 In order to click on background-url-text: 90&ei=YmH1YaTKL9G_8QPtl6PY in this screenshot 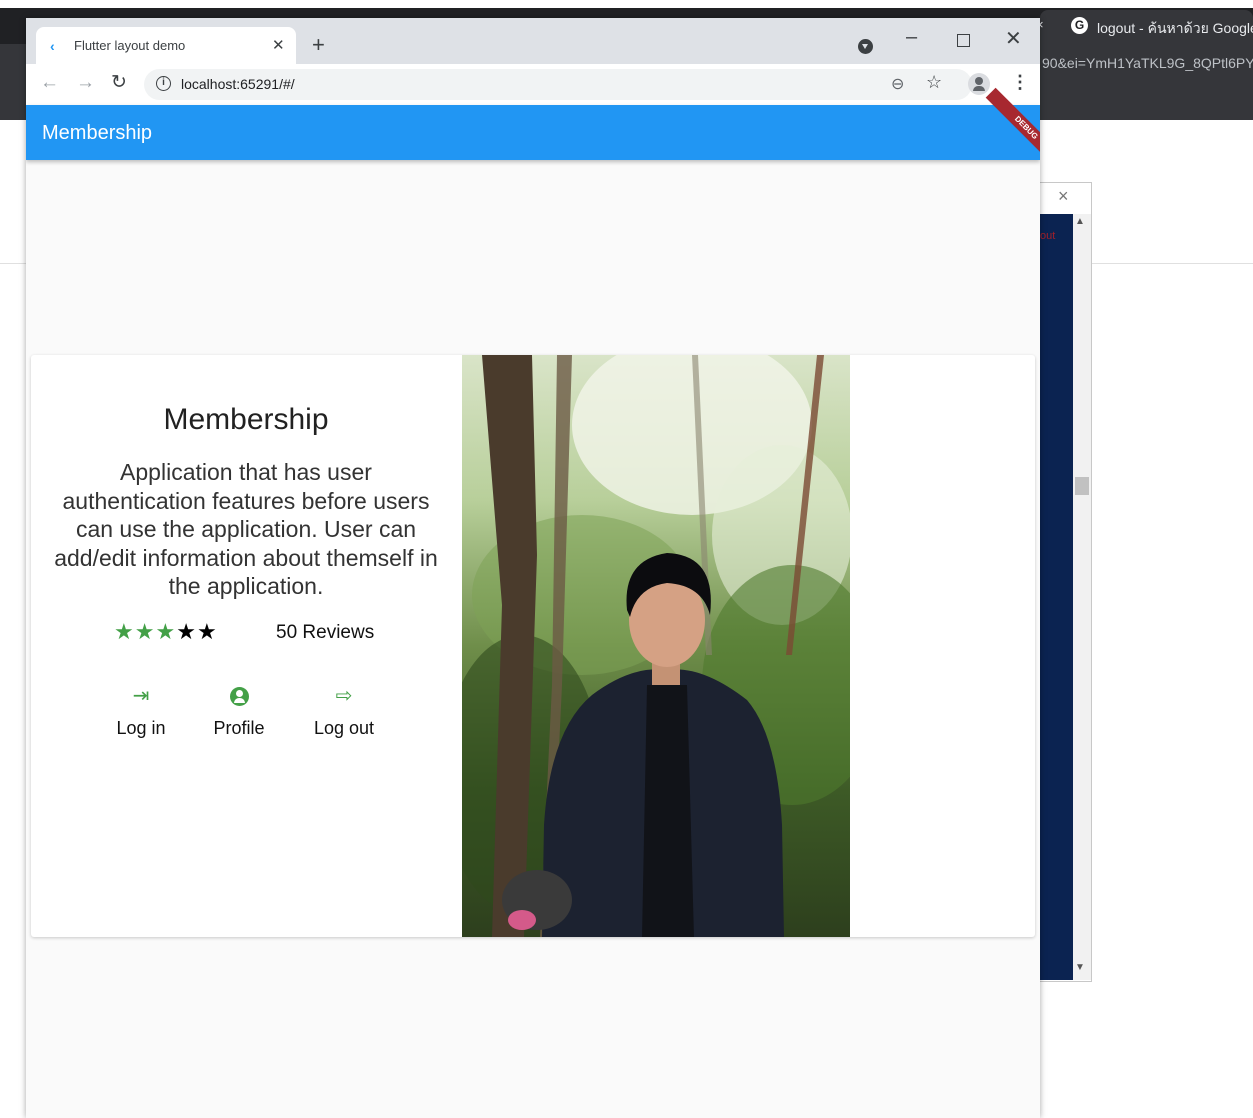, I will do `click(1147, 63)`.